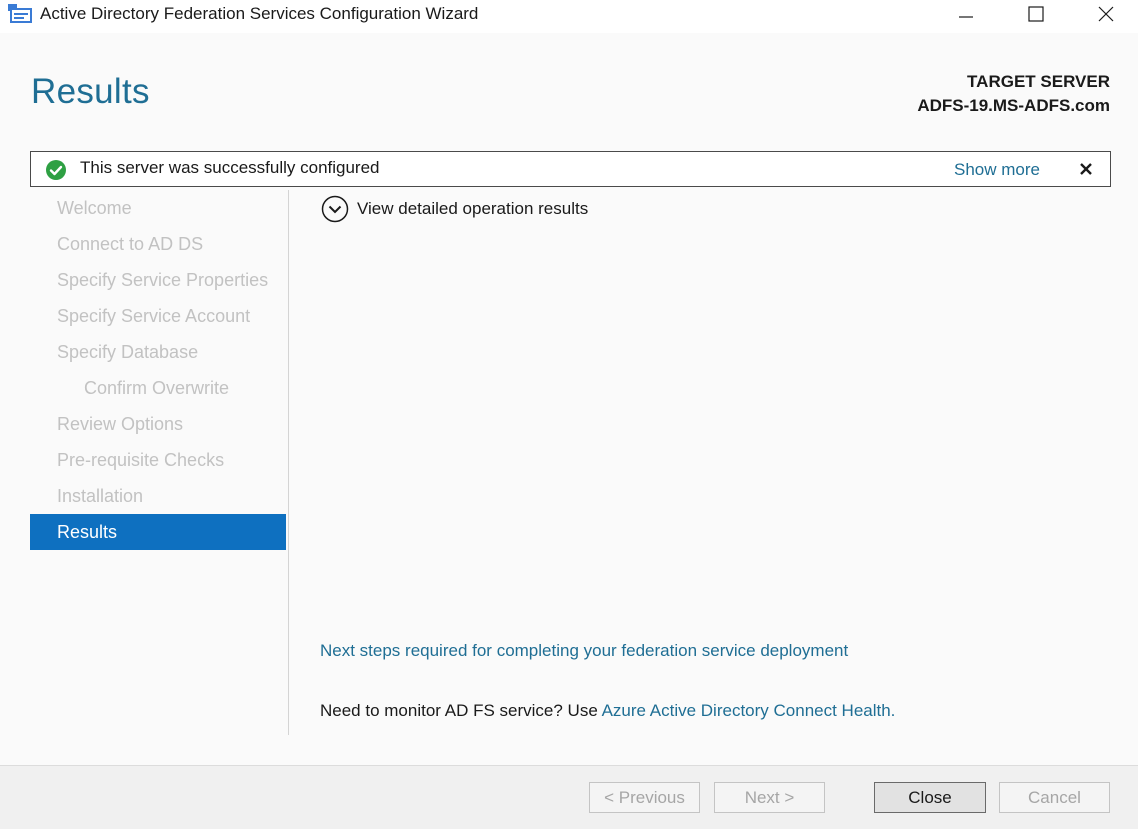 The height and width of the screenshot is (829, 1138). I want to click on nav-step-service-account: Specify Service Account, so click(154, 316).